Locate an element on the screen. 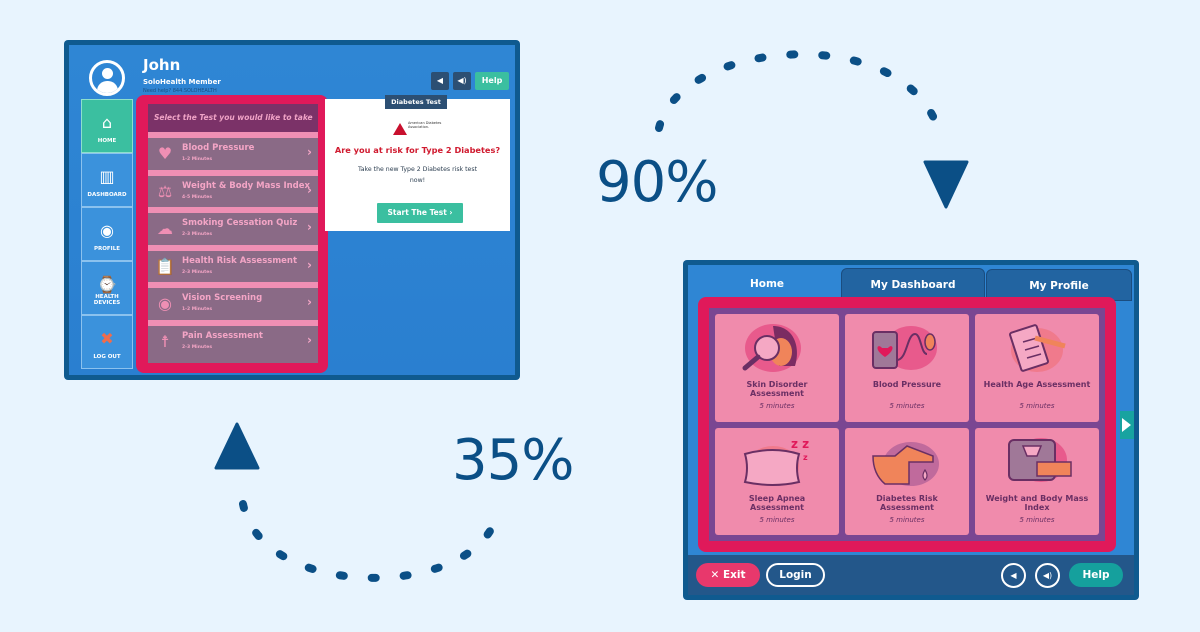 The width and height of the screenshot is (1200, 632). card-weight-bmi: Weight and Body Mass Index 5 minutes is located at coordinates (1037, 481).